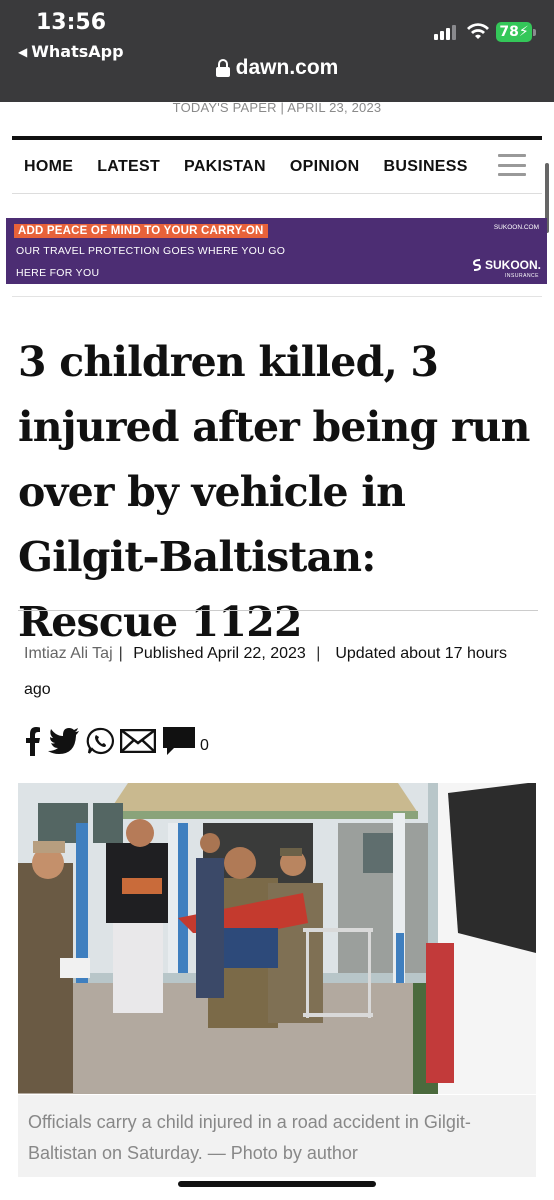  Describe the element at coordinates (219, 653) in the screenshot. I see `published-date: Published April 22, 2023` at that location.